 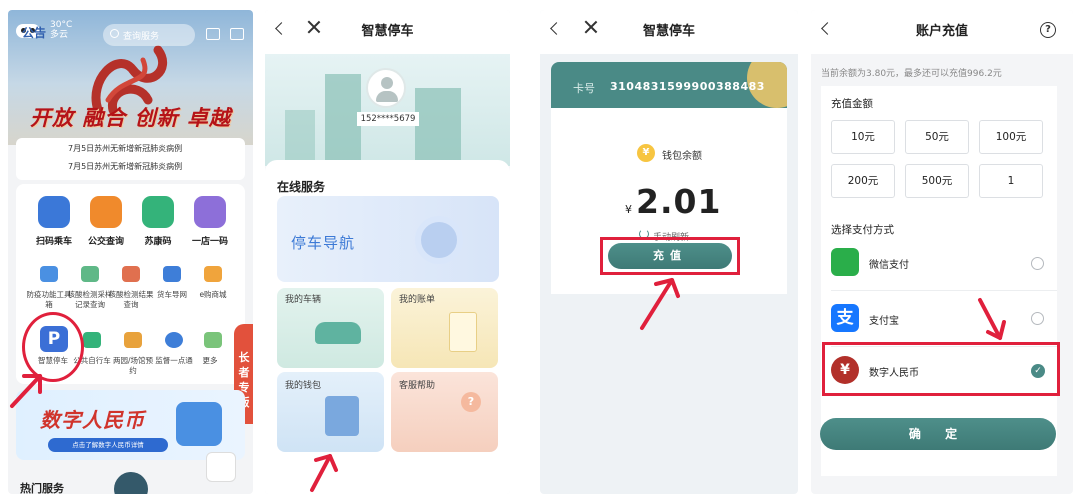 I want to click on yen-coin-icon: ¥, so click(x=646, y=153).